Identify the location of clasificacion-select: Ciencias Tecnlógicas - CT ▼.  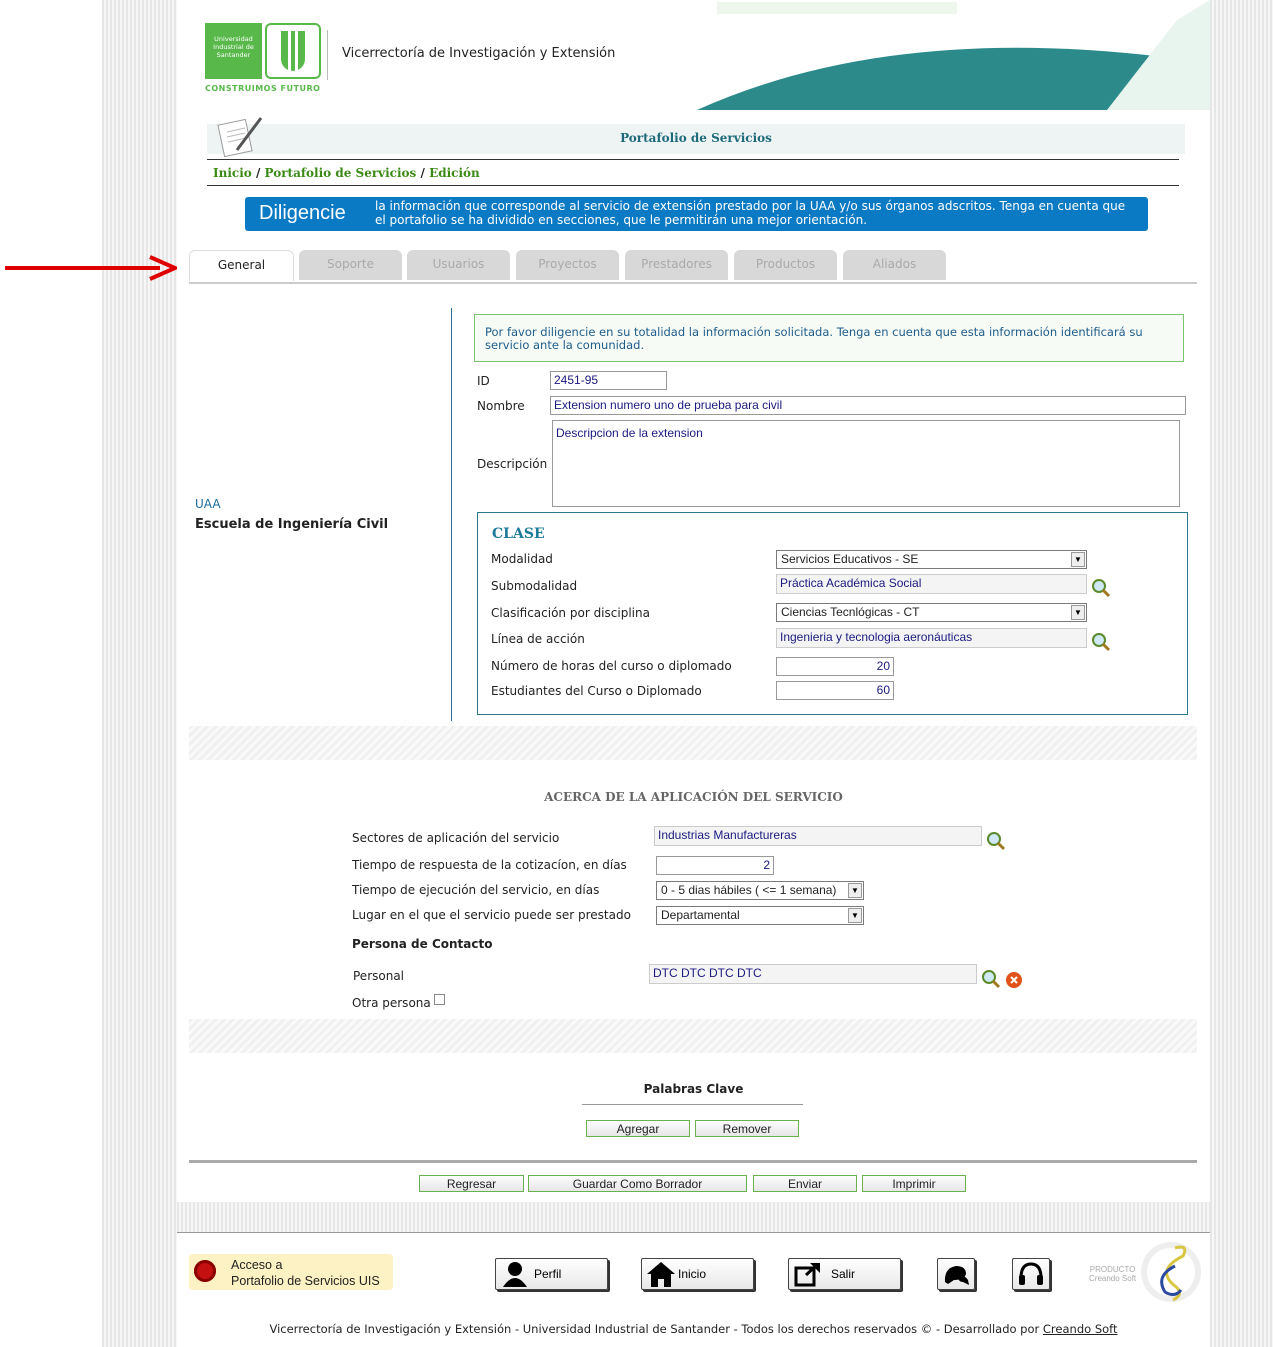
(931, 612).